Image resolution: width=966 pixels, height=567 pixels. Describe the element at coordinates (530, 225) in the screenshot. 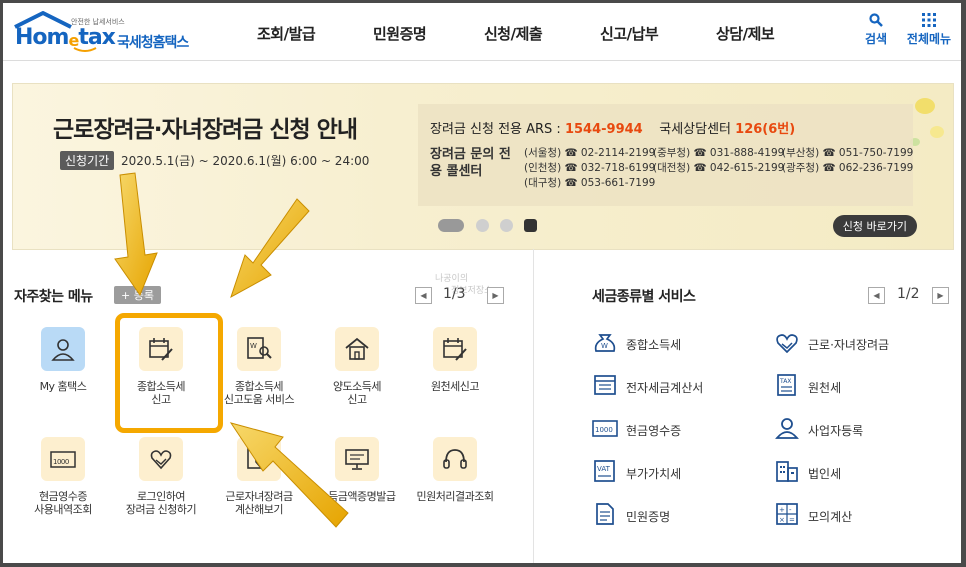

I see `carousel-stop-icon` at that location.